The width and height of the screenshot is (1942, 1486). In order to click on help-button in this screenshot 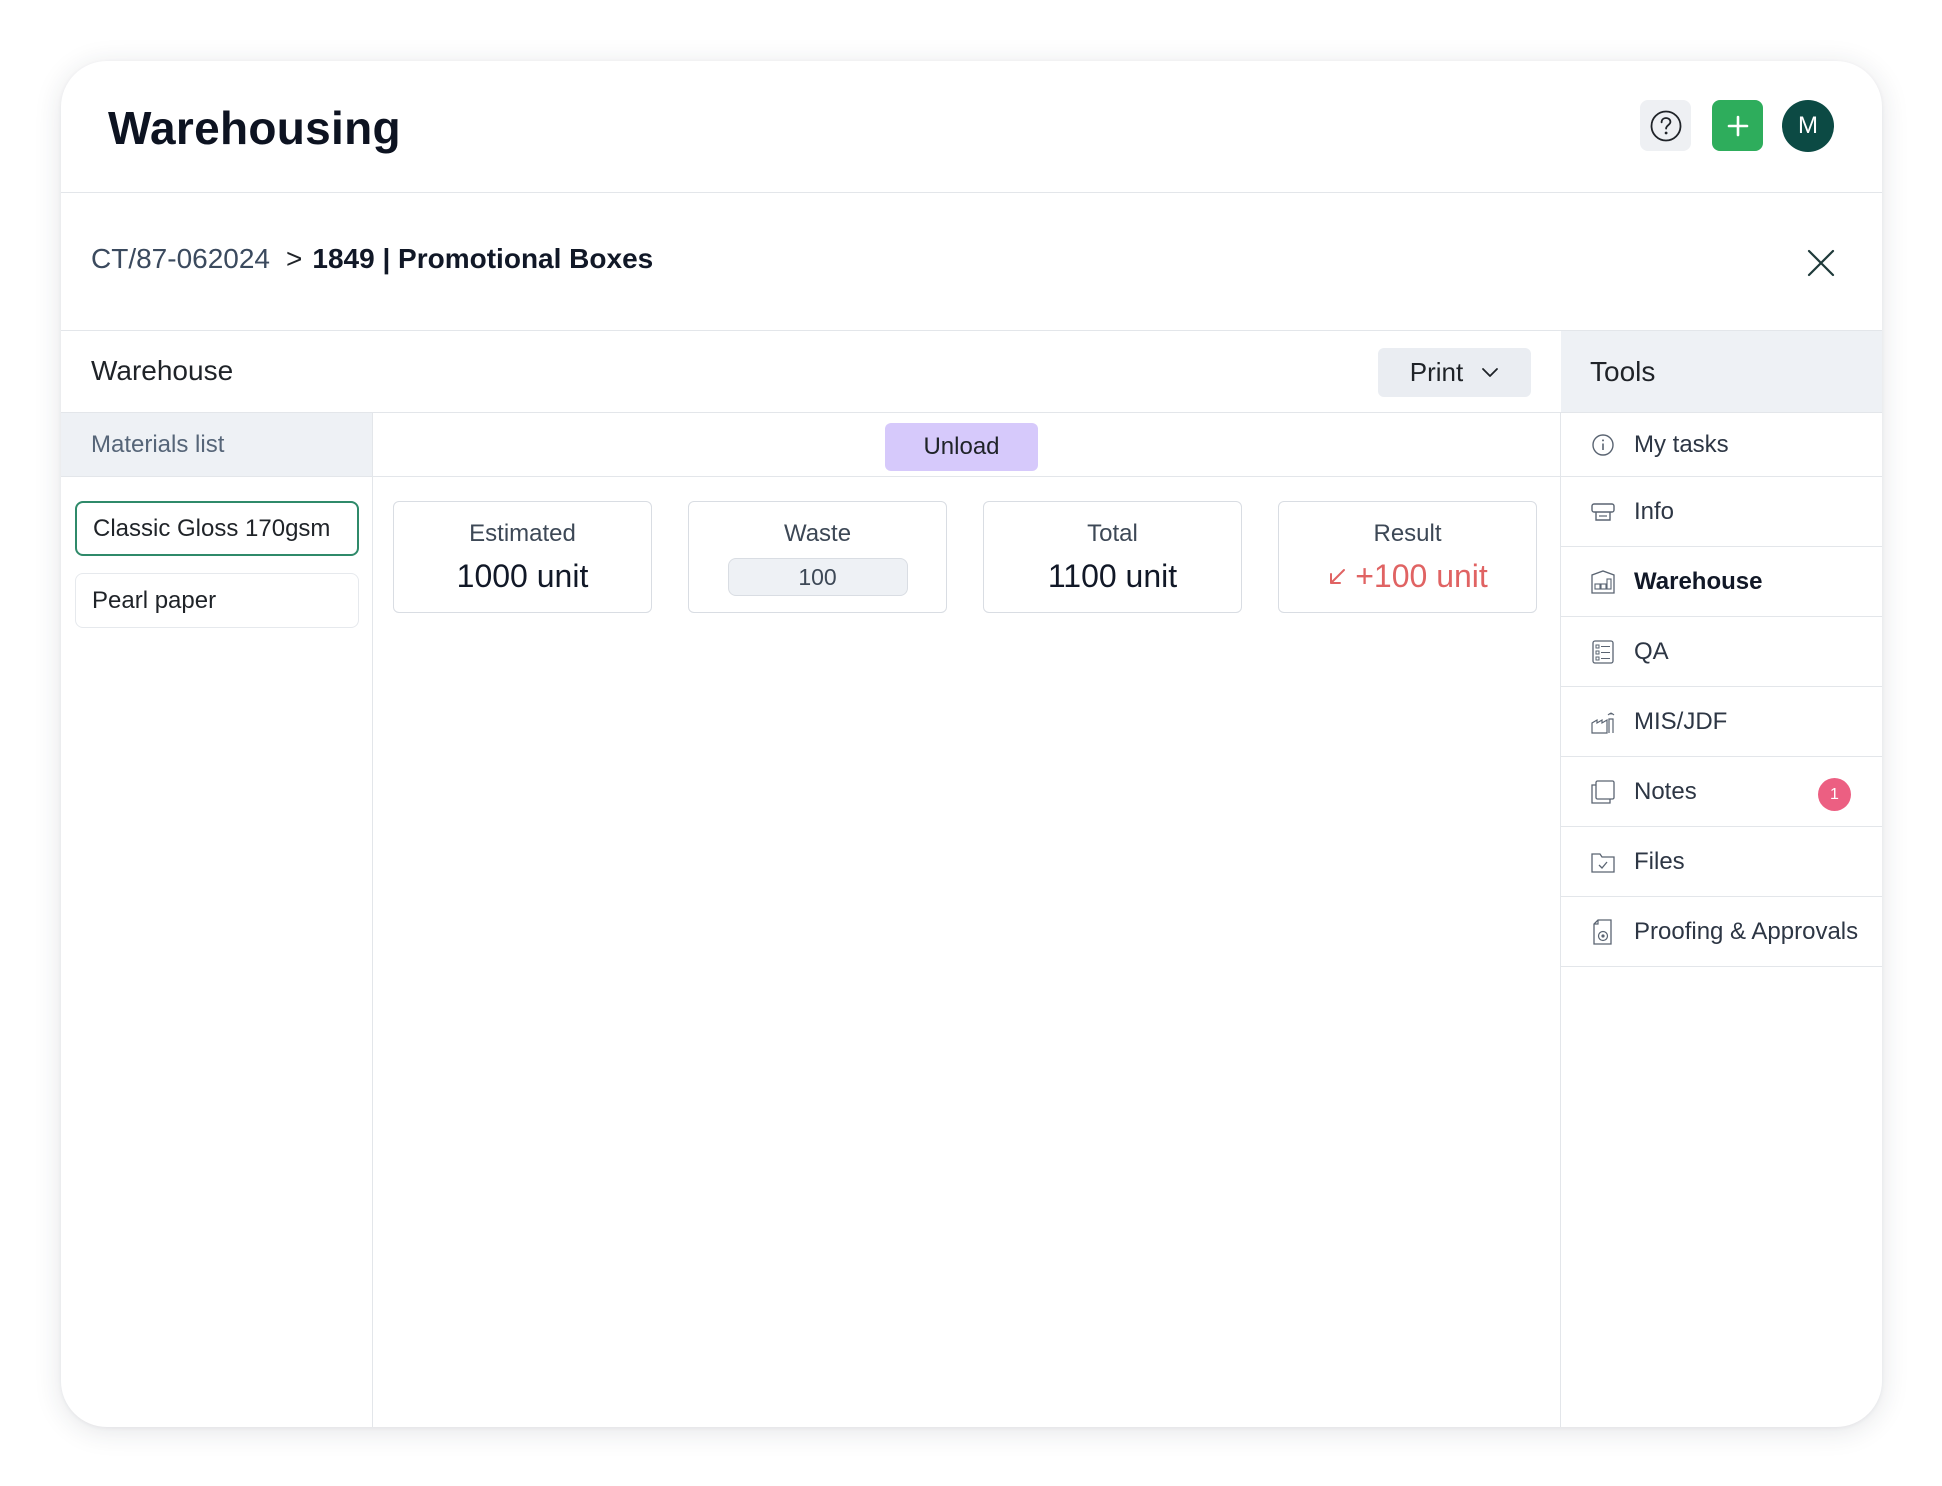, I will do `click(1665, 125)`.